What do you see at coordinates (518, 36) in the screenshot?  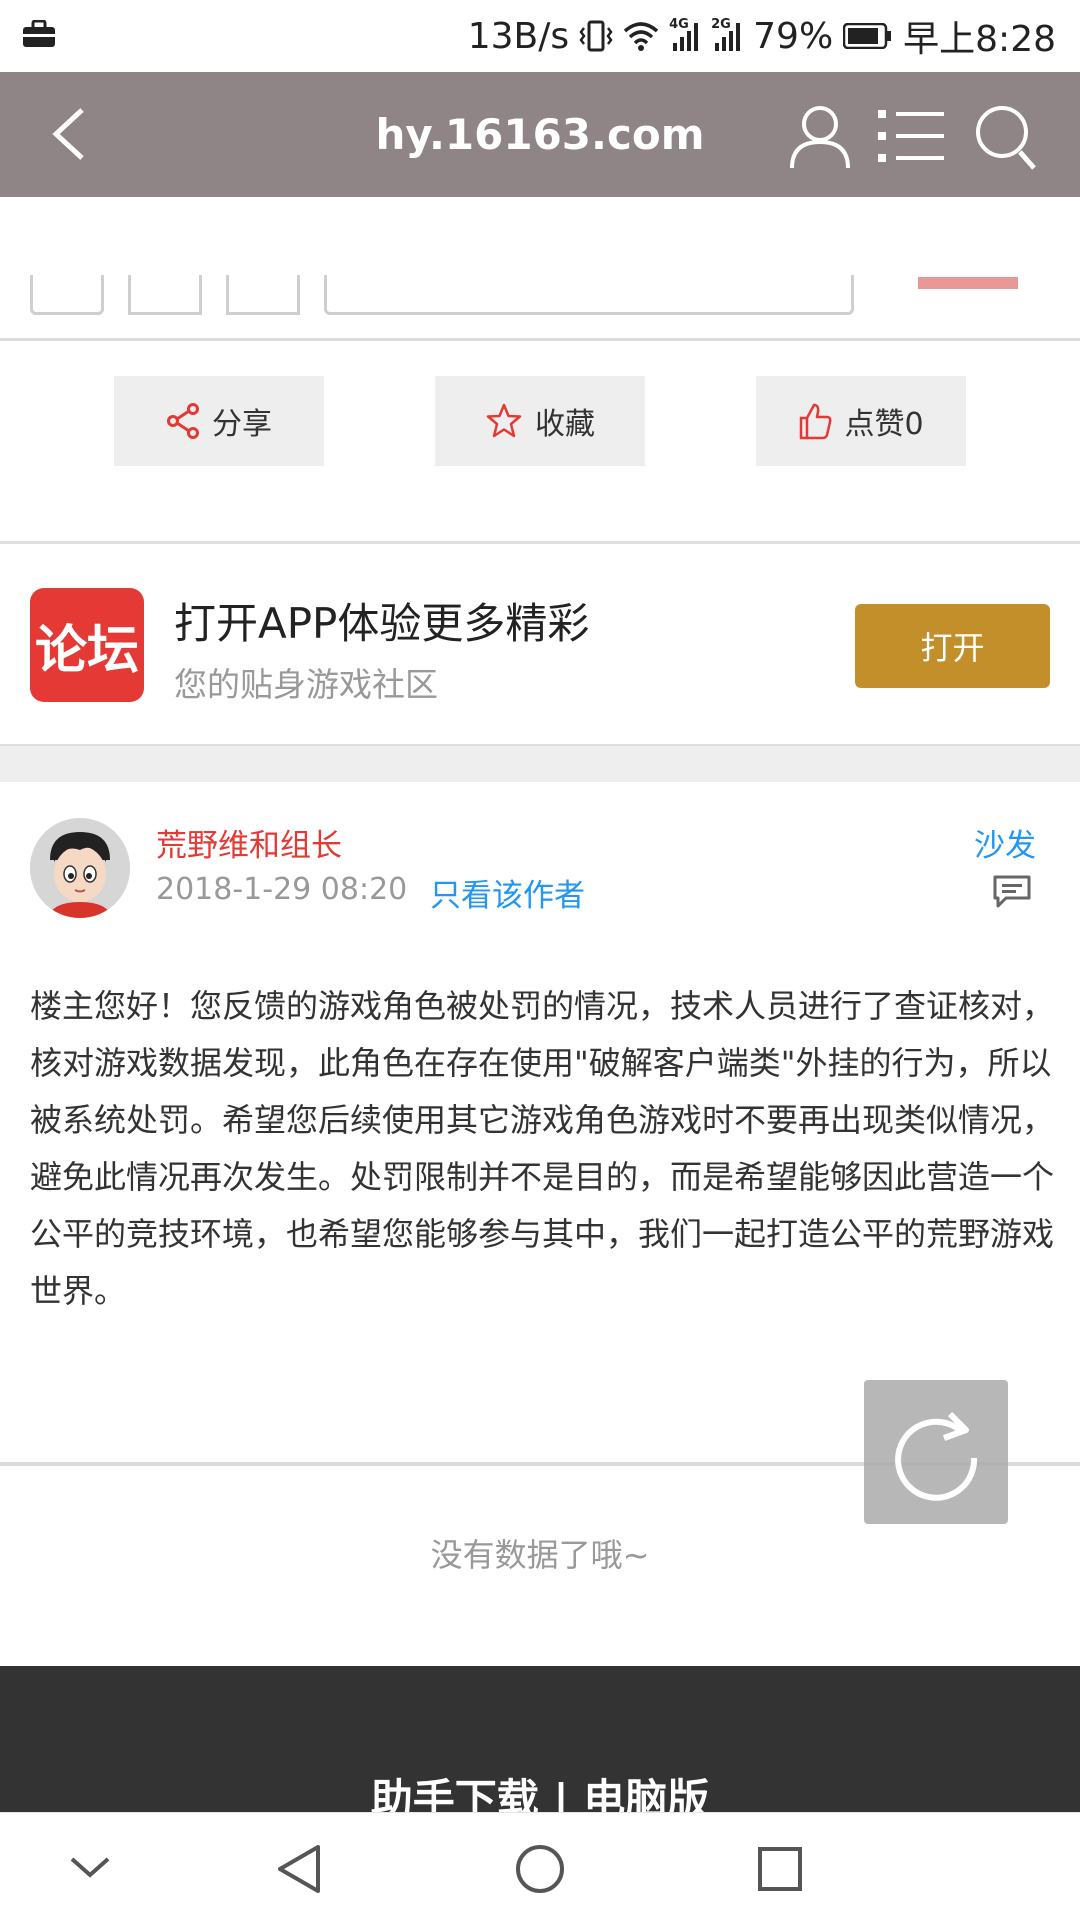 I see `network-speed: 13B/s` at bounding box center [518, 36].